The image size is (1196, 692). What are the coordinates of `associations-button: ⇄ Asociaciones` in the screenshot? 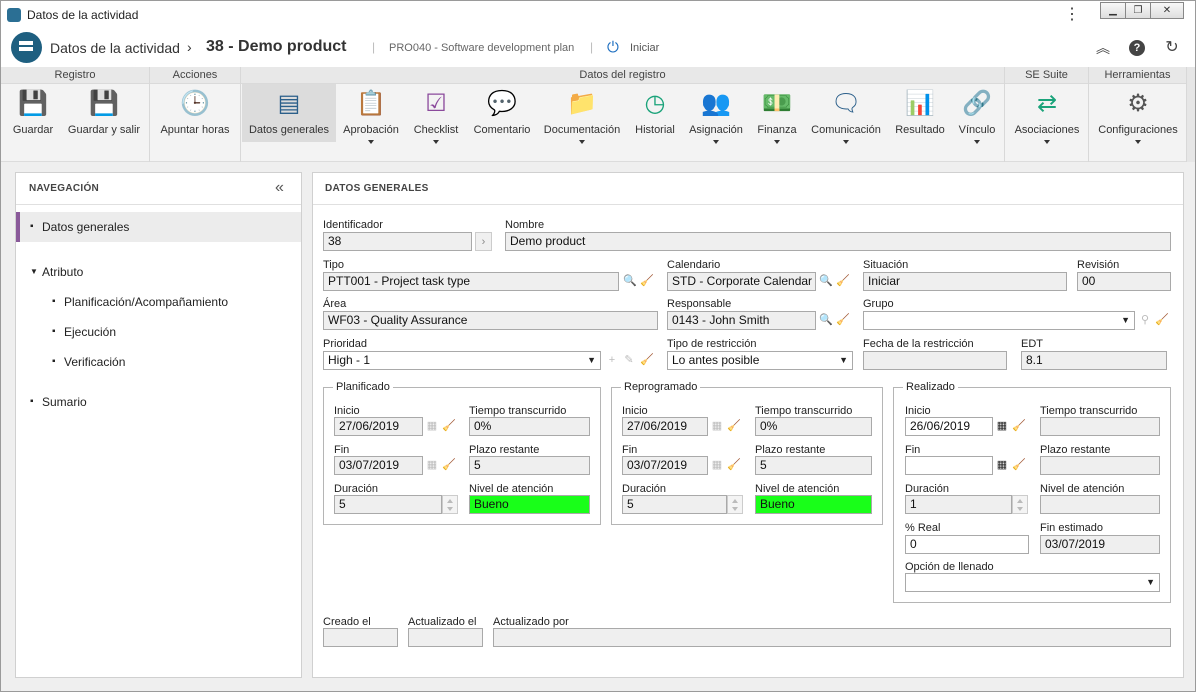 It's located at (1047, 114).